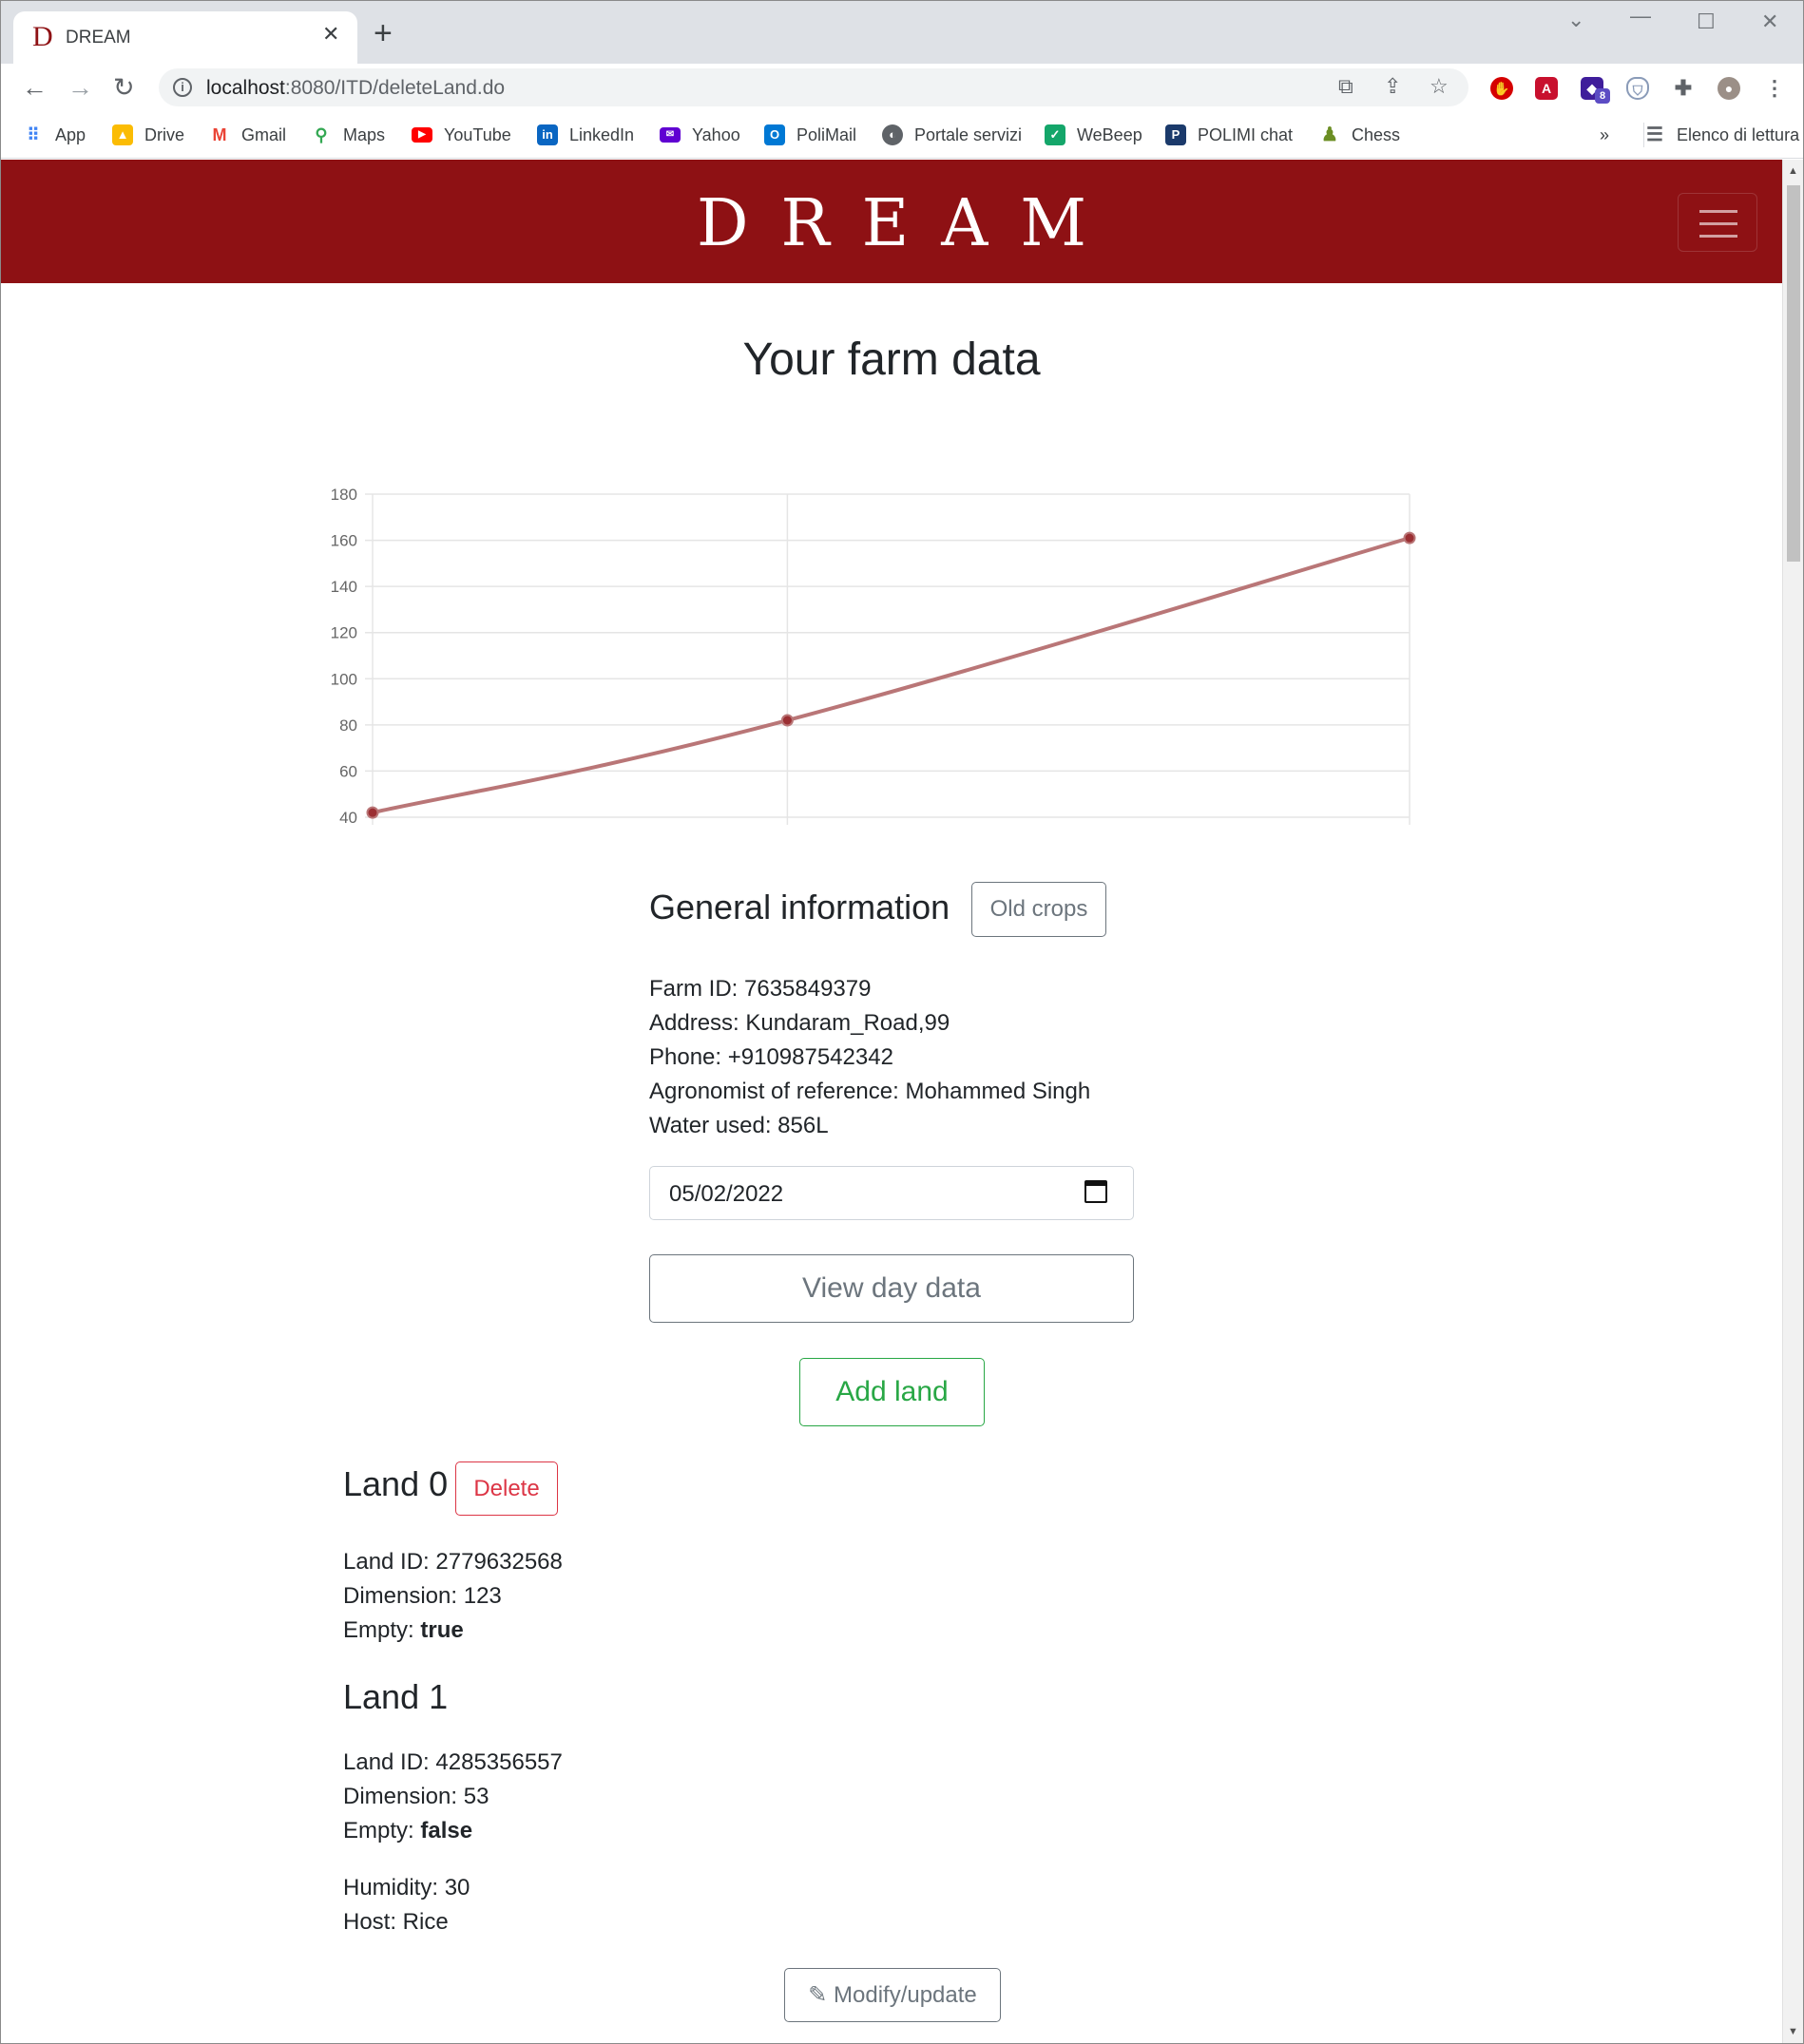  Describe the element at coordinates (344, 633) in the screenshot. I see `y-tick-label: 120` at that location.